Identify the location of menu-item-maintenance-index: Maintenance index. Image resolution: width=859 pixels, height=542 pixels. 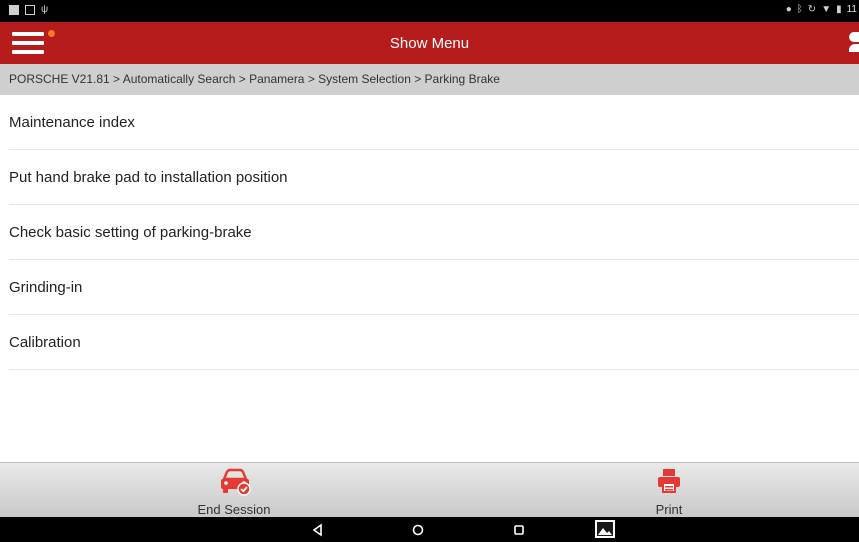
(429, 122).